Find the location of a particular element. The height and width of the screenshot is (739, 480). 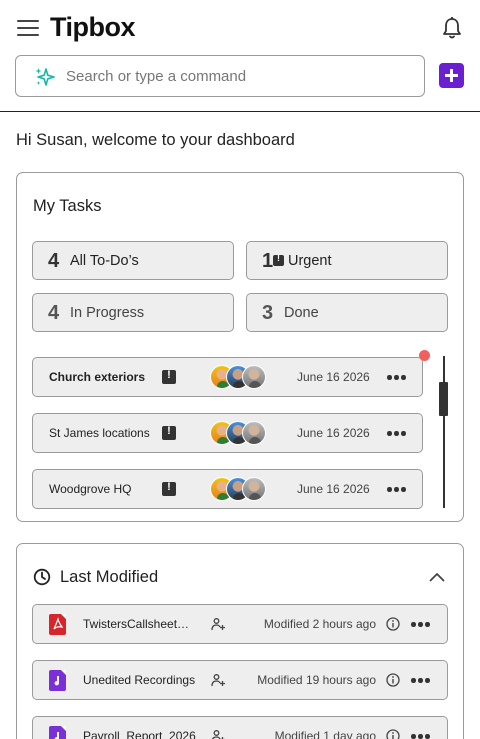

stat-all-todos: 4 All To-Do’s is located at coordinates (133, 260).